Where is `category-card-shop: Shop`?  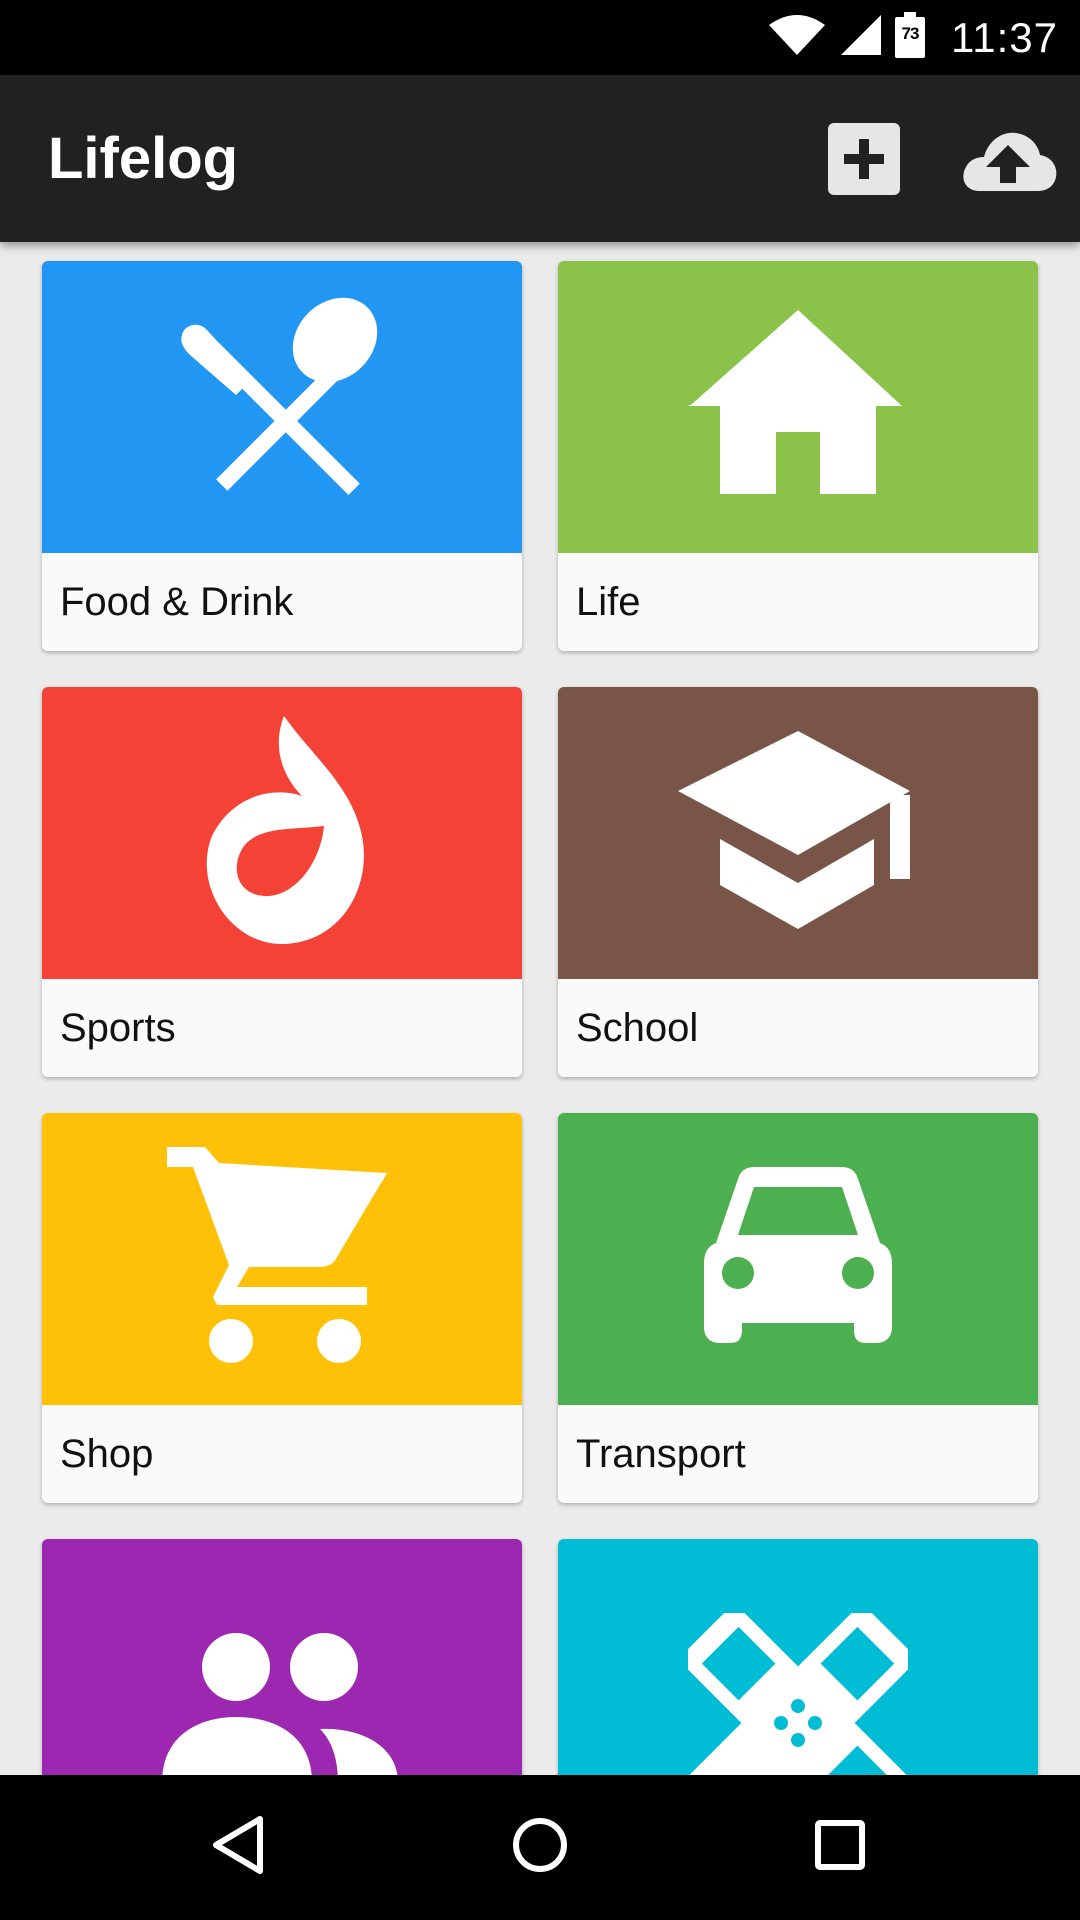
category-card-shop: Shop is located at coordinates (282, 1308).